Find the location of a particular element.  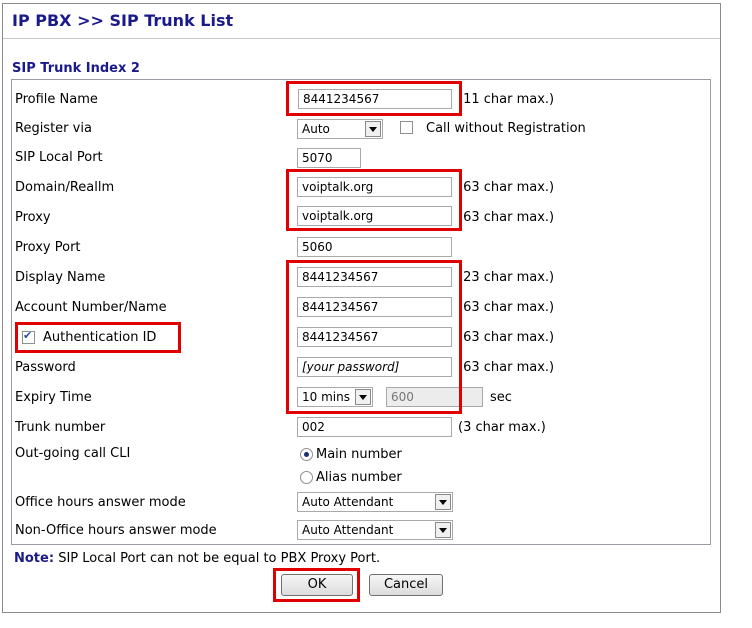

trunk-number-hint: (3 char max.) is located at coordinates (502, 427).